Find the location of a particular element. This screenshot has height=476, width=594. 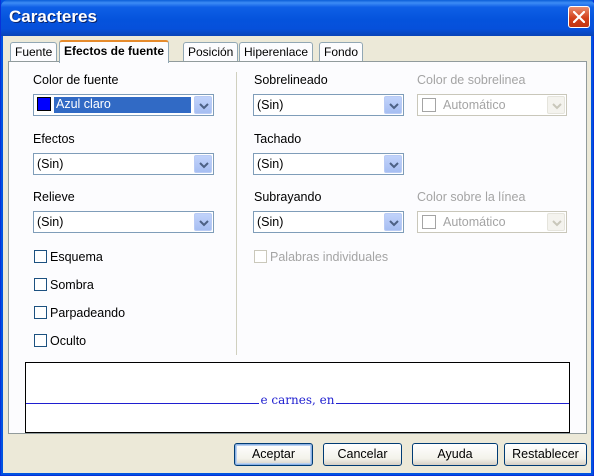

underline-color-select: Automático is located at coordinates (492, 222).